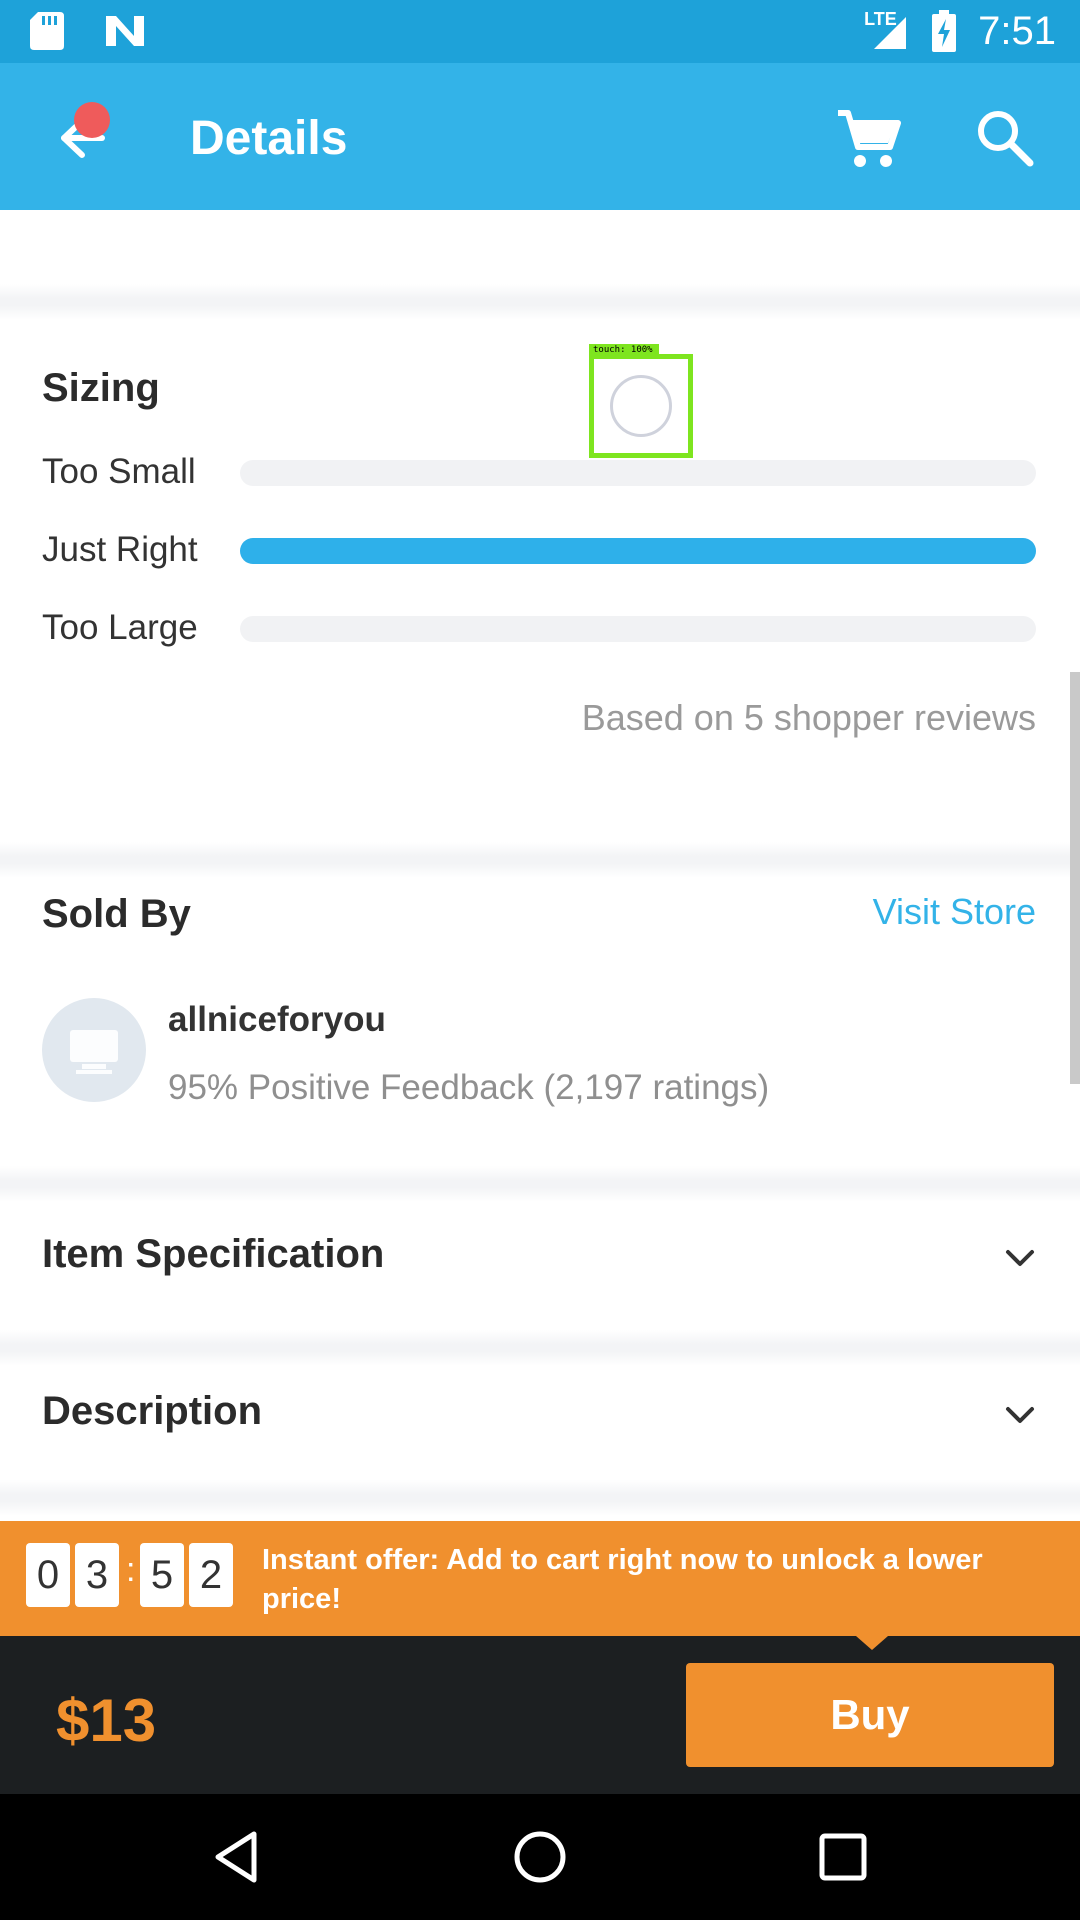 This screenshot has height=1920, width=1080. What do you see at coordinates (92, 120) in the screenshot?
I see `notification-dot` at bounding box center [92, 120].